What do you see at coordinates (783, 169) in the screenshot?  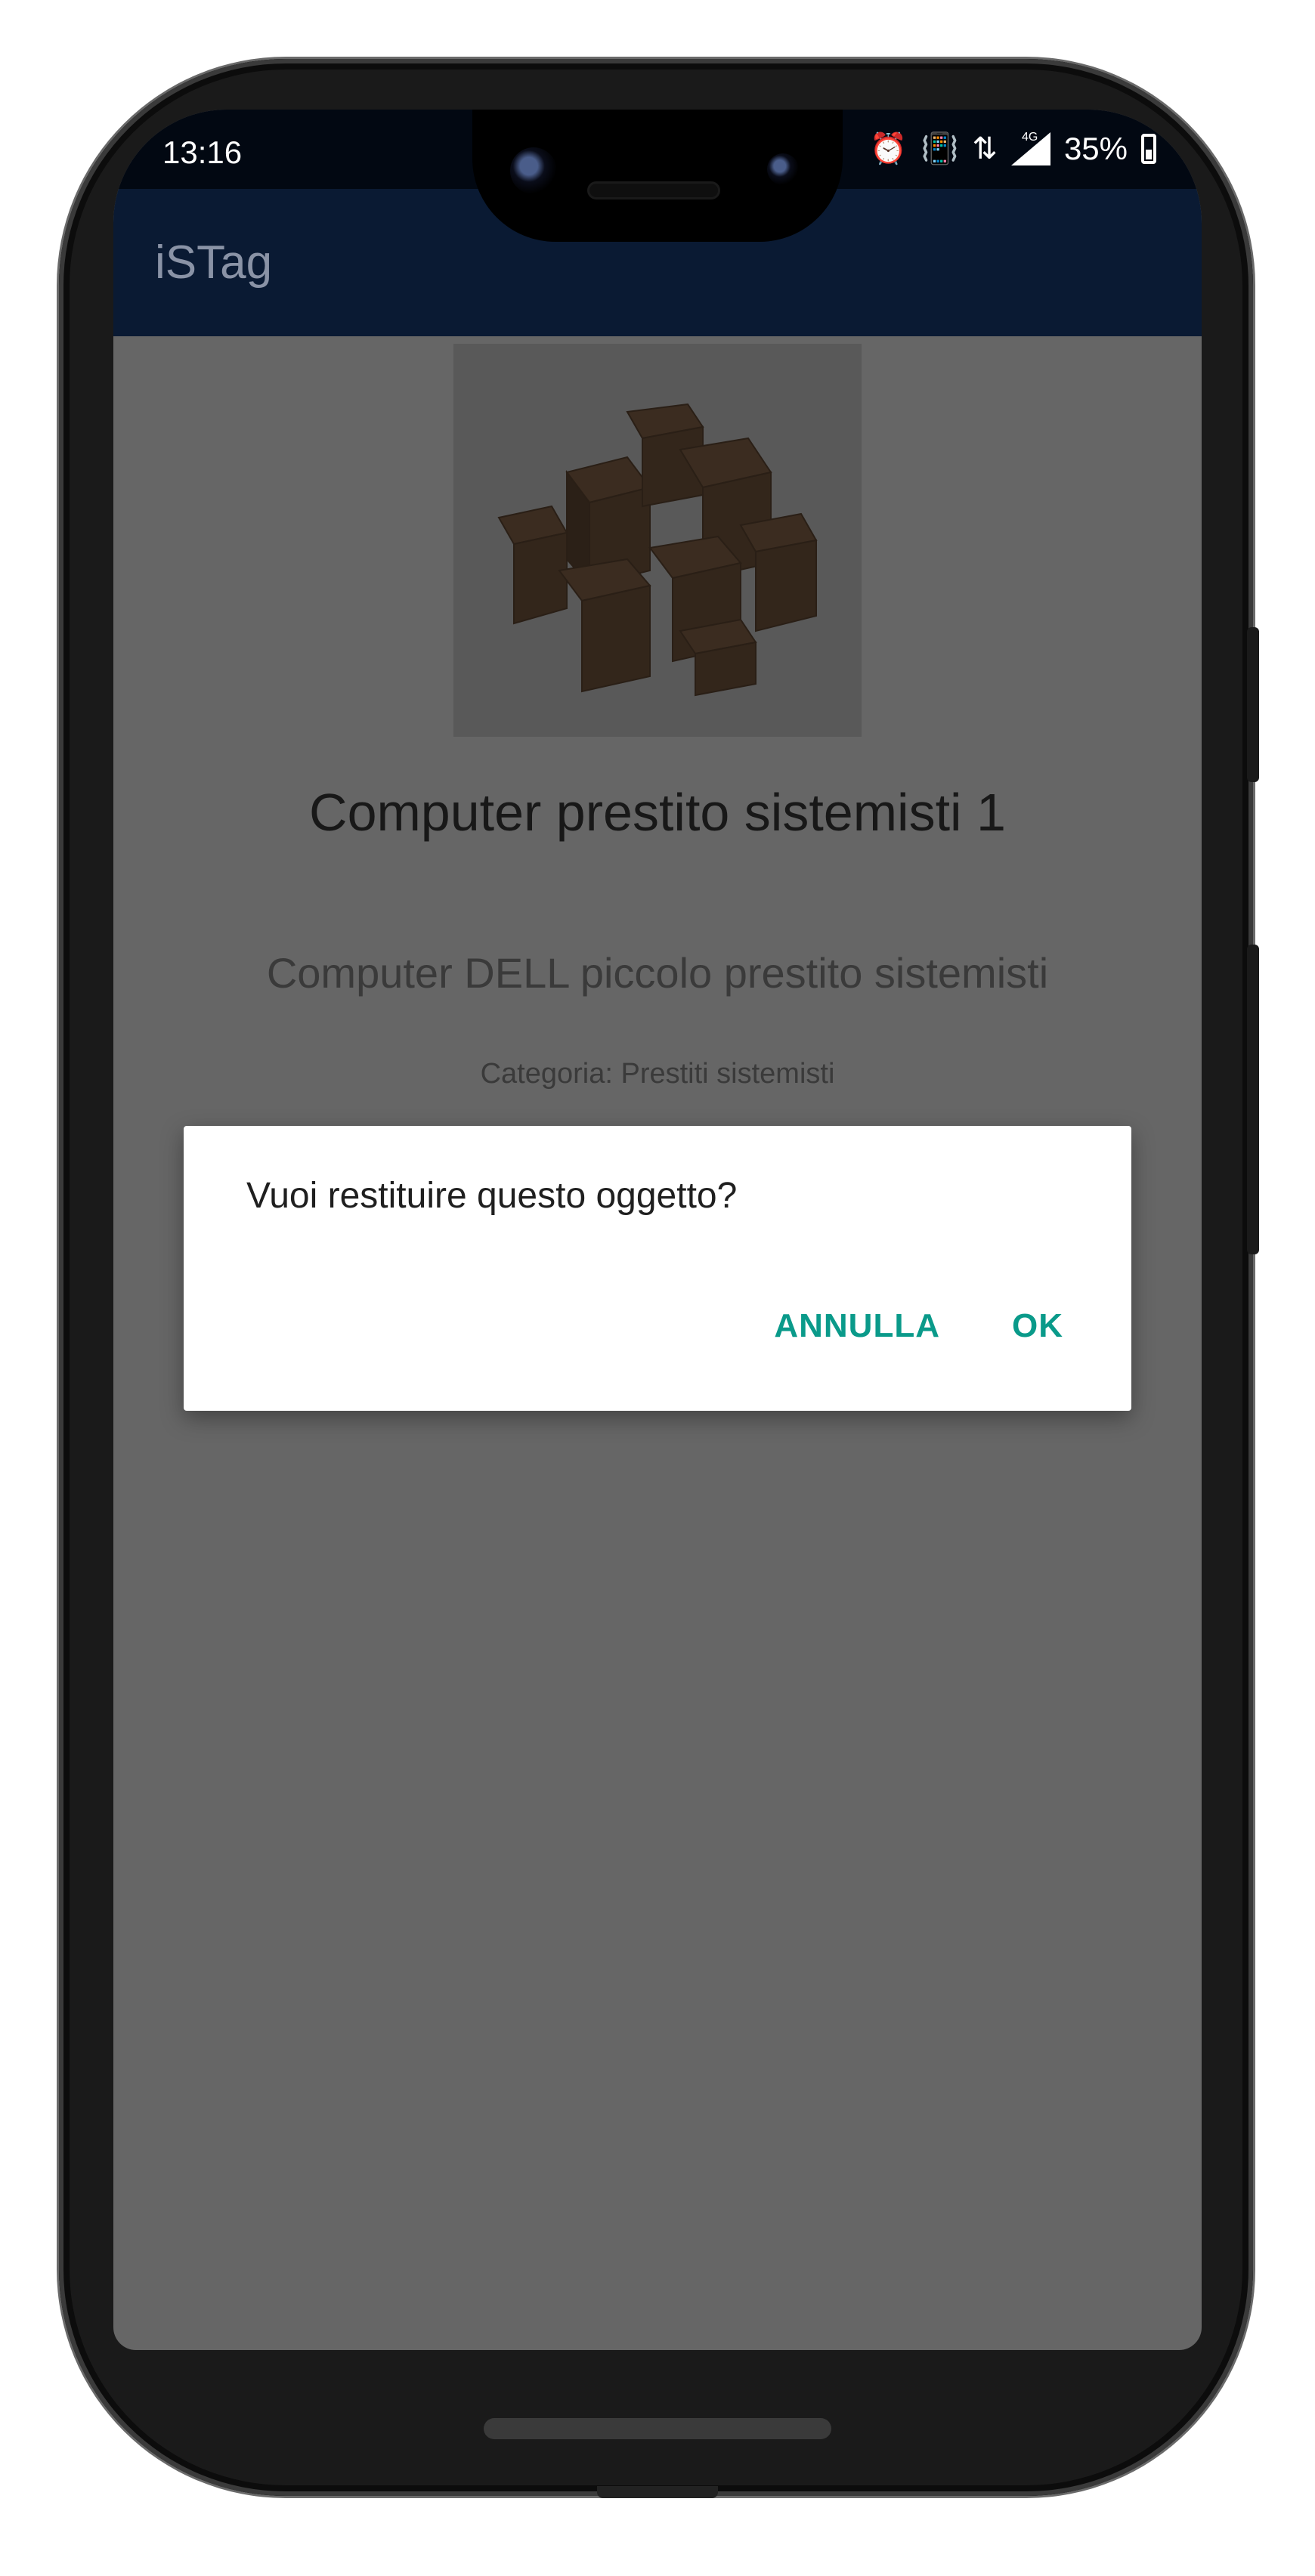 I see `front-sensor-icon` at bounding box center [783, 169].